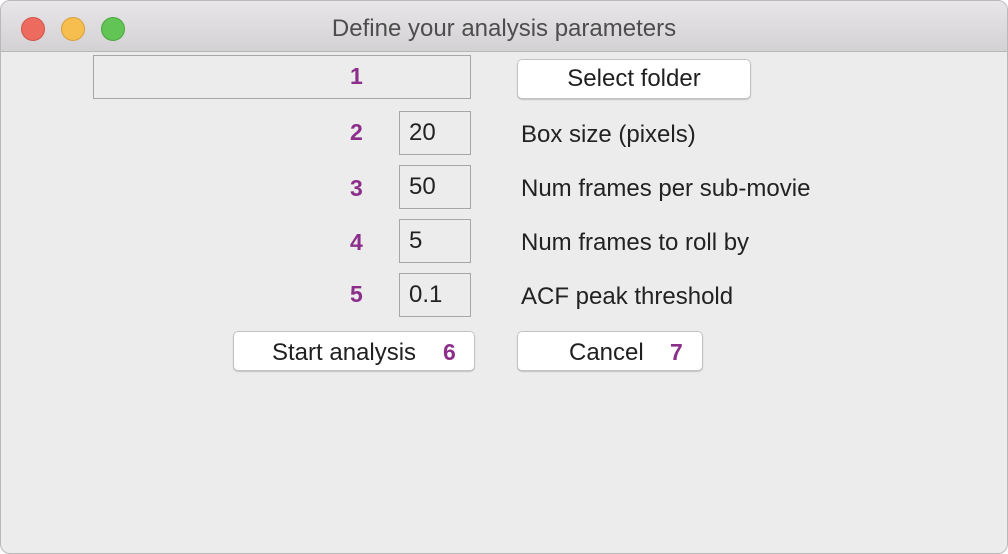 The height and width of the screenshot is (554, 1008). What do you see at coordinates (666, 188) in the screenshot?
I see `frames-per-submovie-label: Num frames per sub-movie` at bounding box center [666, 188].